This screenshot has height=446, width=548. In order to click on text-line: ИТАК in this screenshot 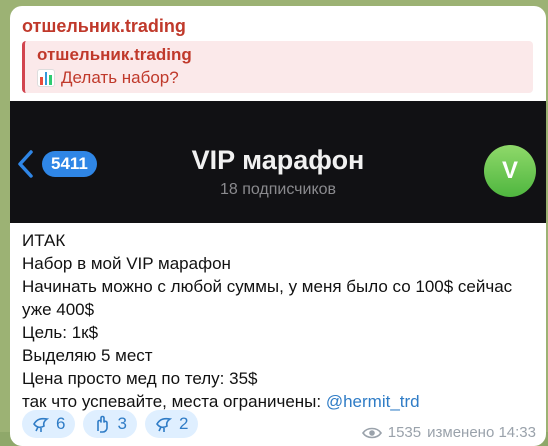, I will do `click(44, 240)`.